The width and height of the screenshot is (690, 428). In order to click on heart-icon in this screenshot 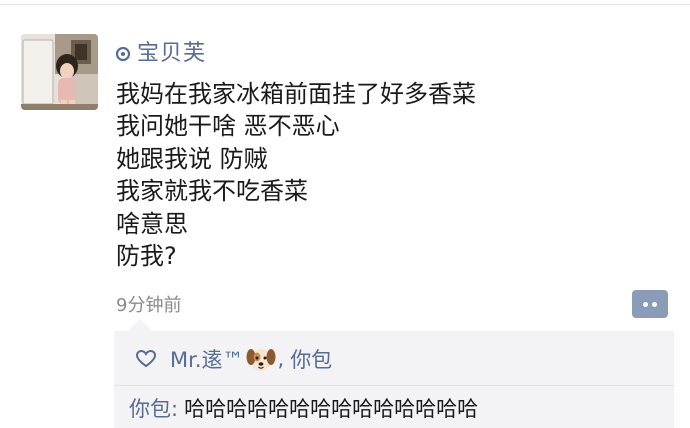, I will do `click(146, 359)`.